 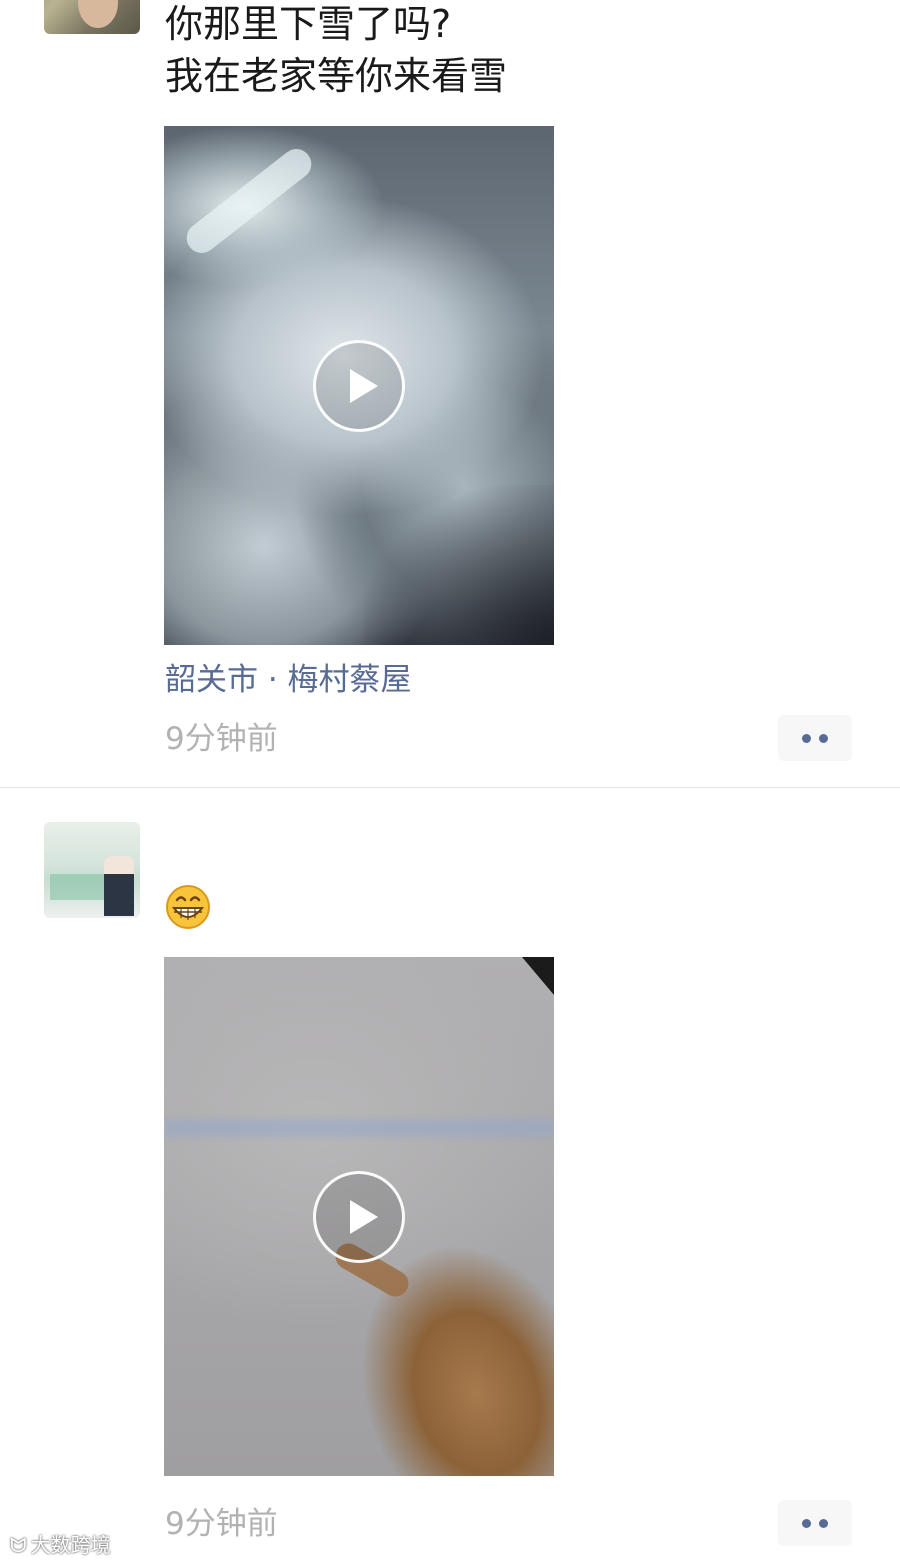 What do you see at coordinates (459, 565) in the screenshot?
I see `video-frame-shadow` at bounding box center [459, 565].